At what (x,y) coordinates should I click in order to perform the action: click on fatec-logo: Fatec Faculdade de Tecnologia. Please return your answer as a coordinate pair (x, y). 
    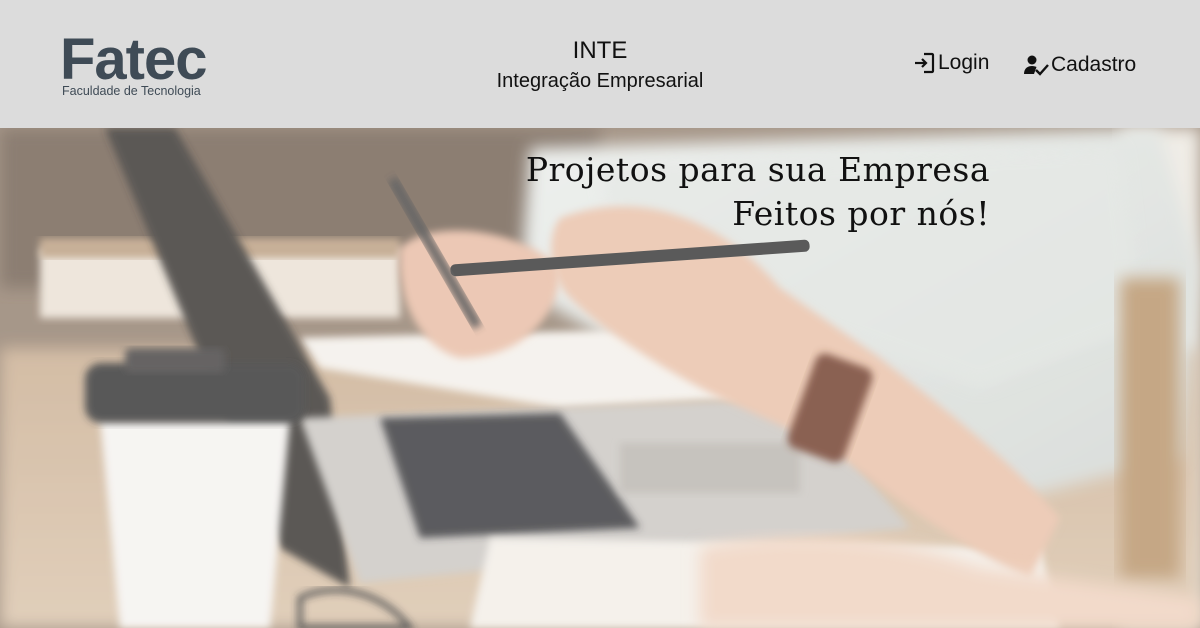
    Looking at the image, I should click on (140, 66).